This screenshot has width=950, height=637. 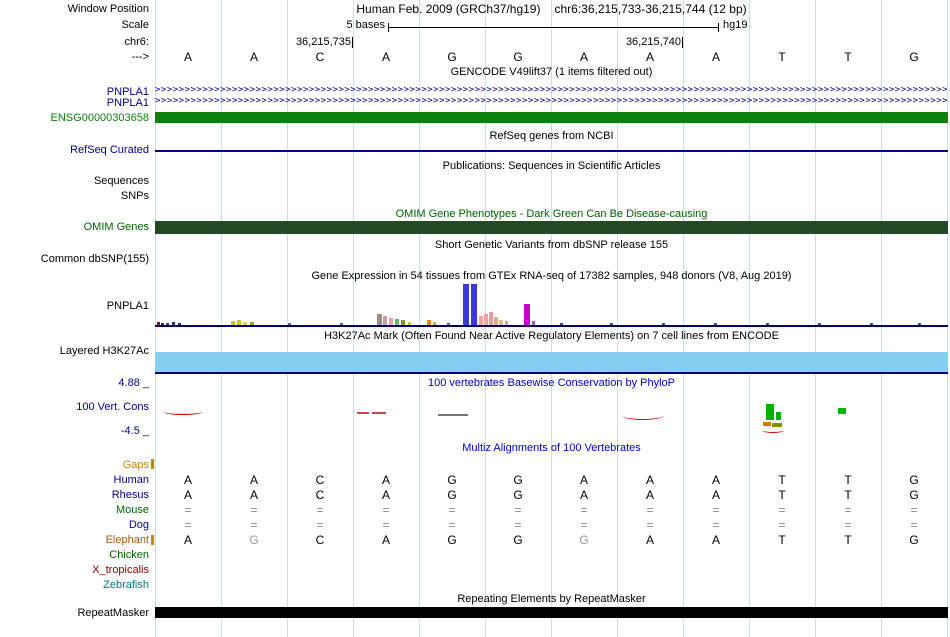 What do you see at coordinates (551, 117) in the screenshot?
I see `ensg-gene-bar` at bounding box center [551, 117].